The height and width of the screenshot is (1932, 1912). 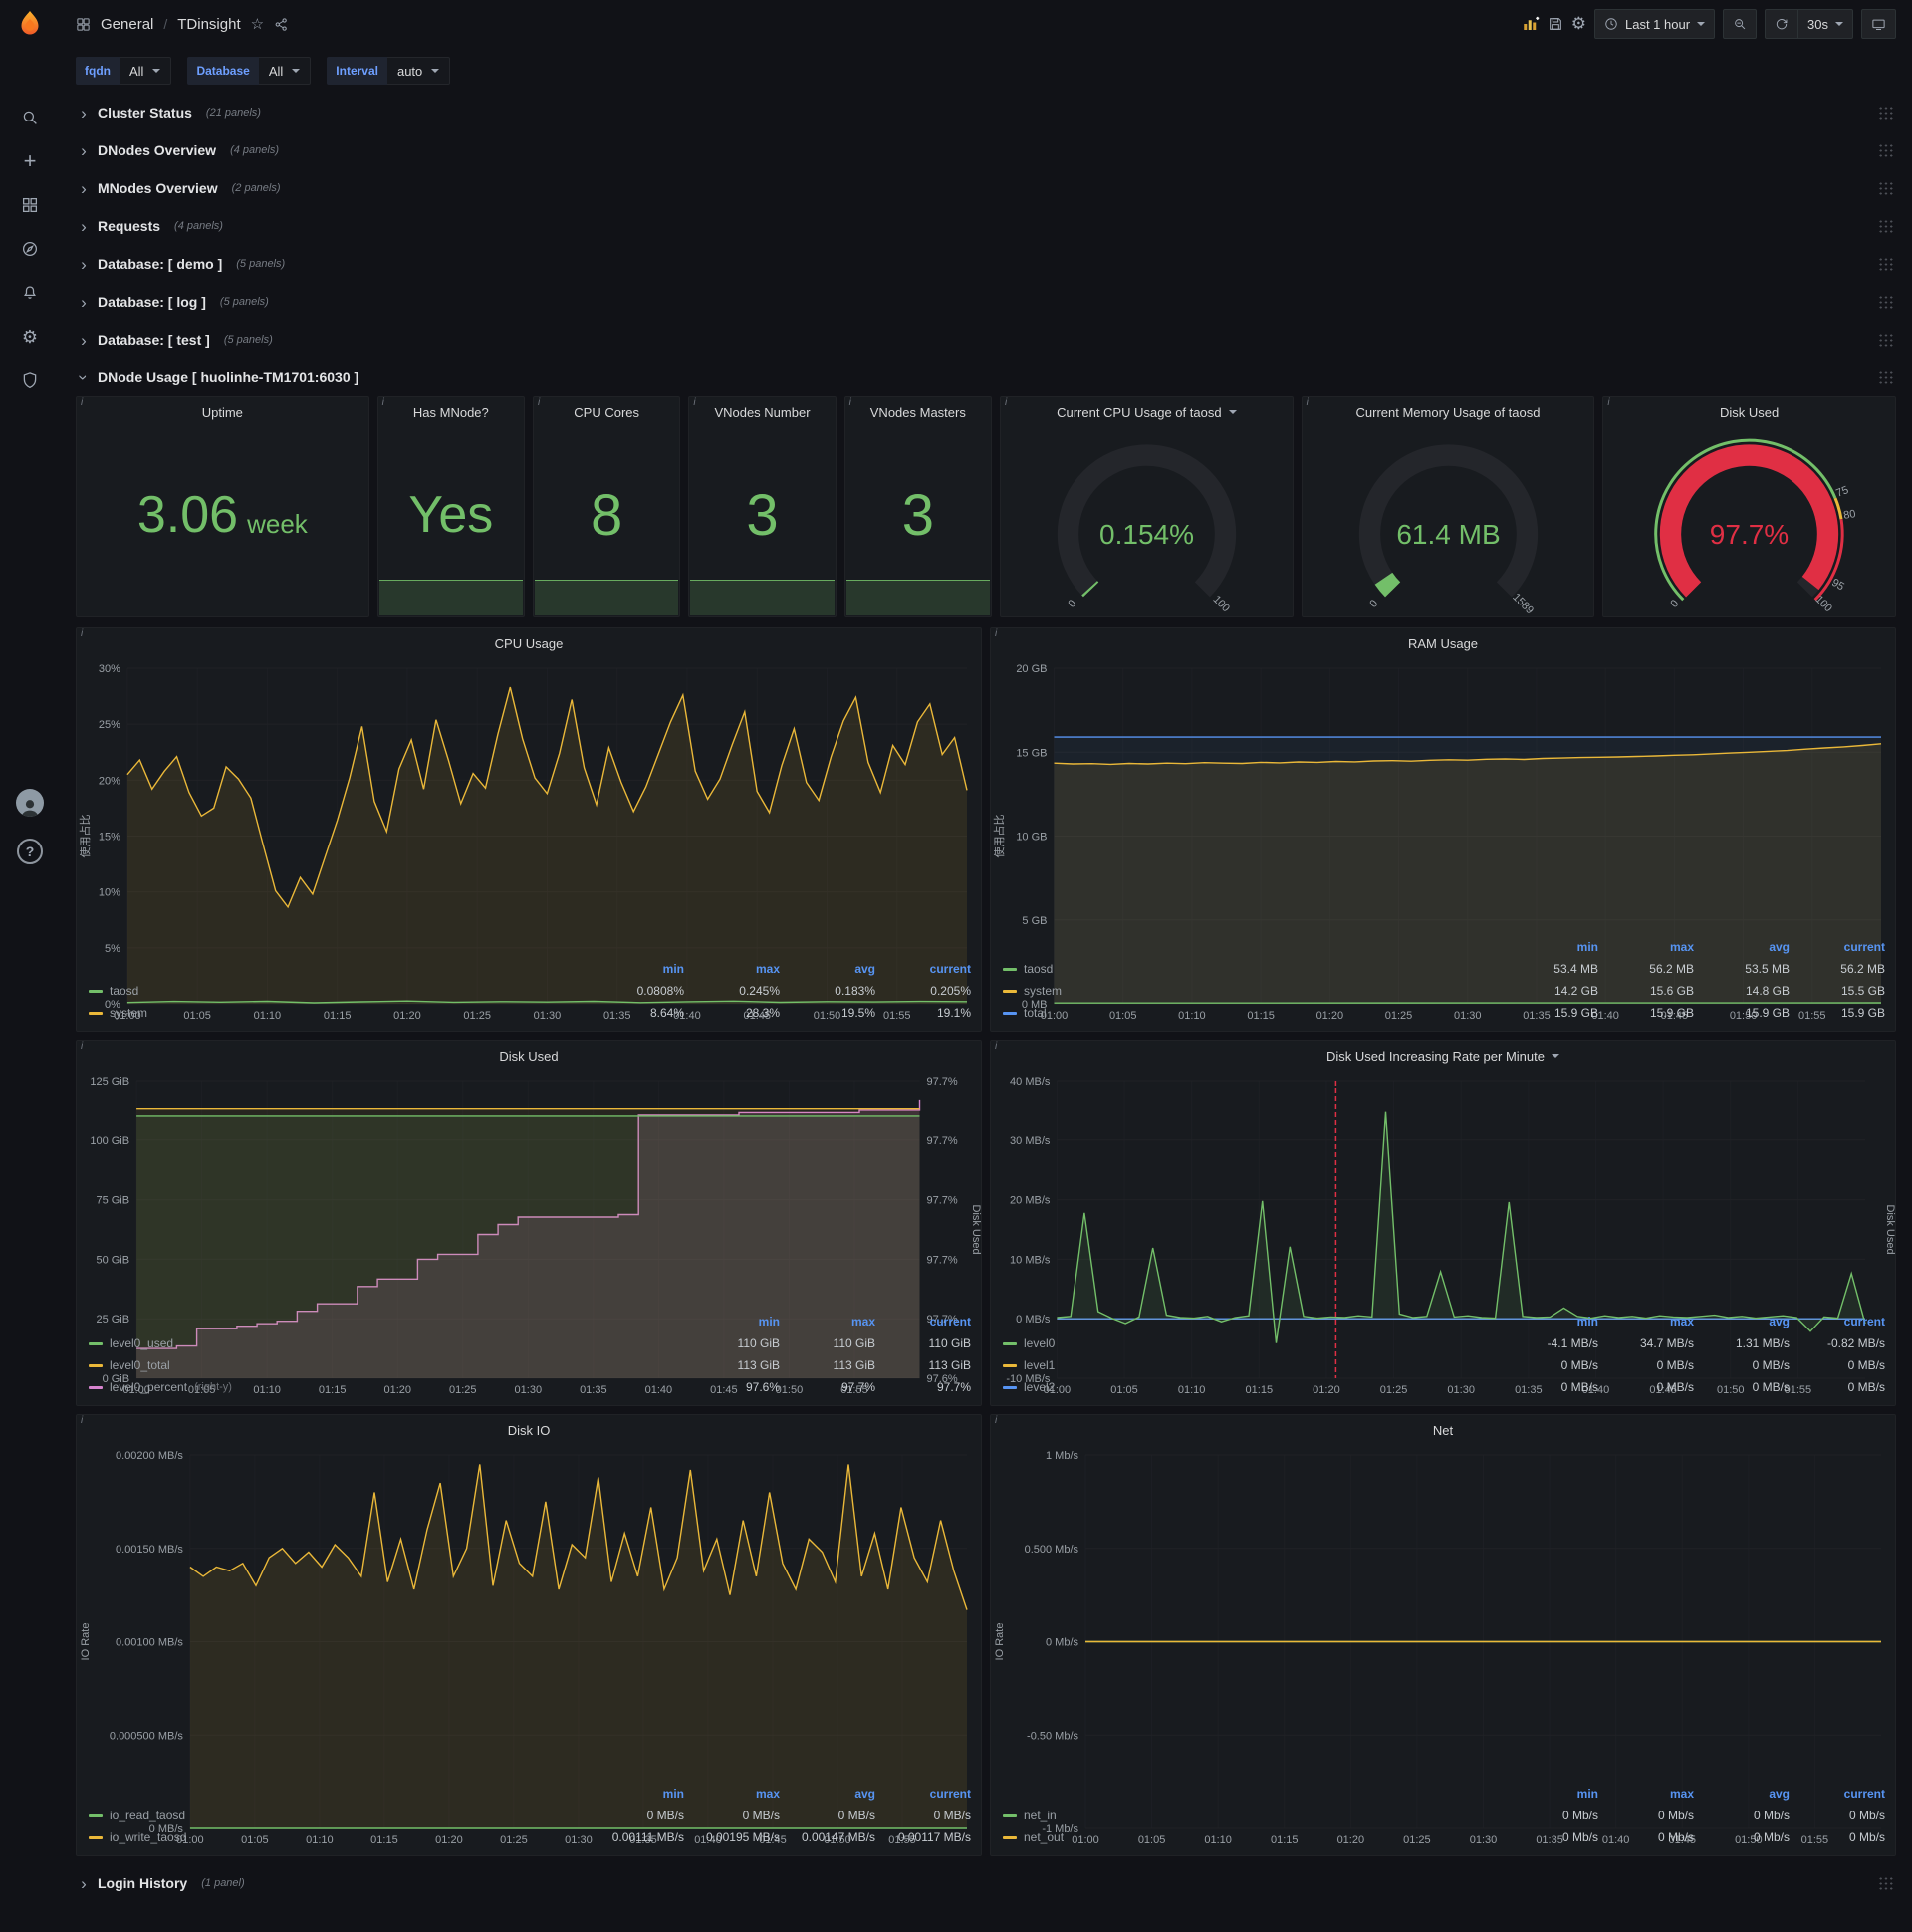 What do you see at coordinates (83, 24) in the screenshot?
I see `apps-grid-icon` at bounding box center [83, 24].